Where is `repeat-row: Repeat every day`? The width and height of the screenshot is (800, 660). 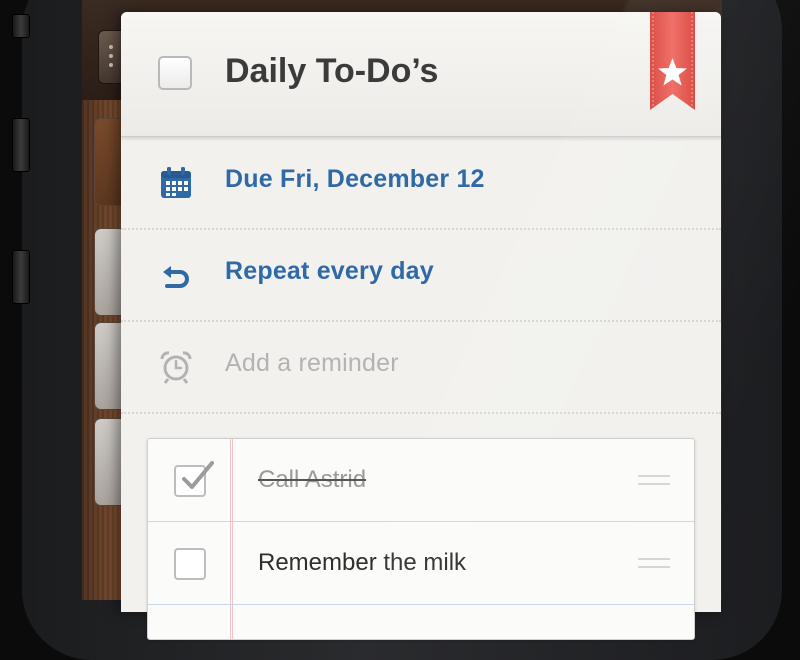 repeat-row: Repeat every day is located at coordinates (421, 276).